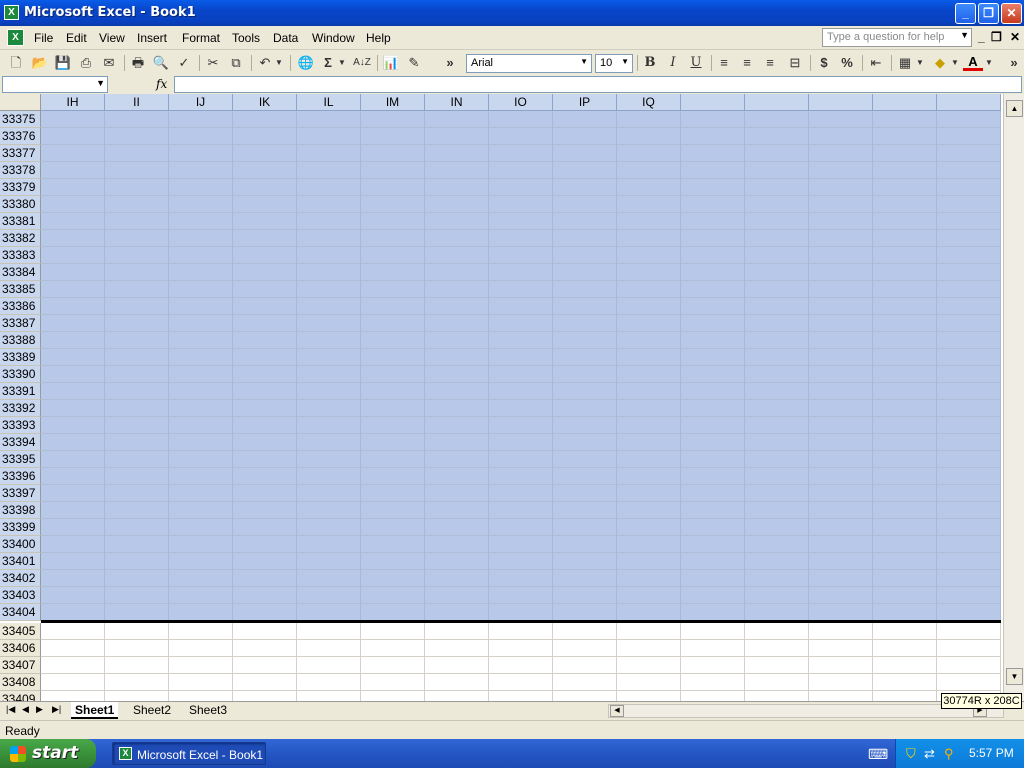  I want to click on open-folder-icon: 📂, so click(40, 63).